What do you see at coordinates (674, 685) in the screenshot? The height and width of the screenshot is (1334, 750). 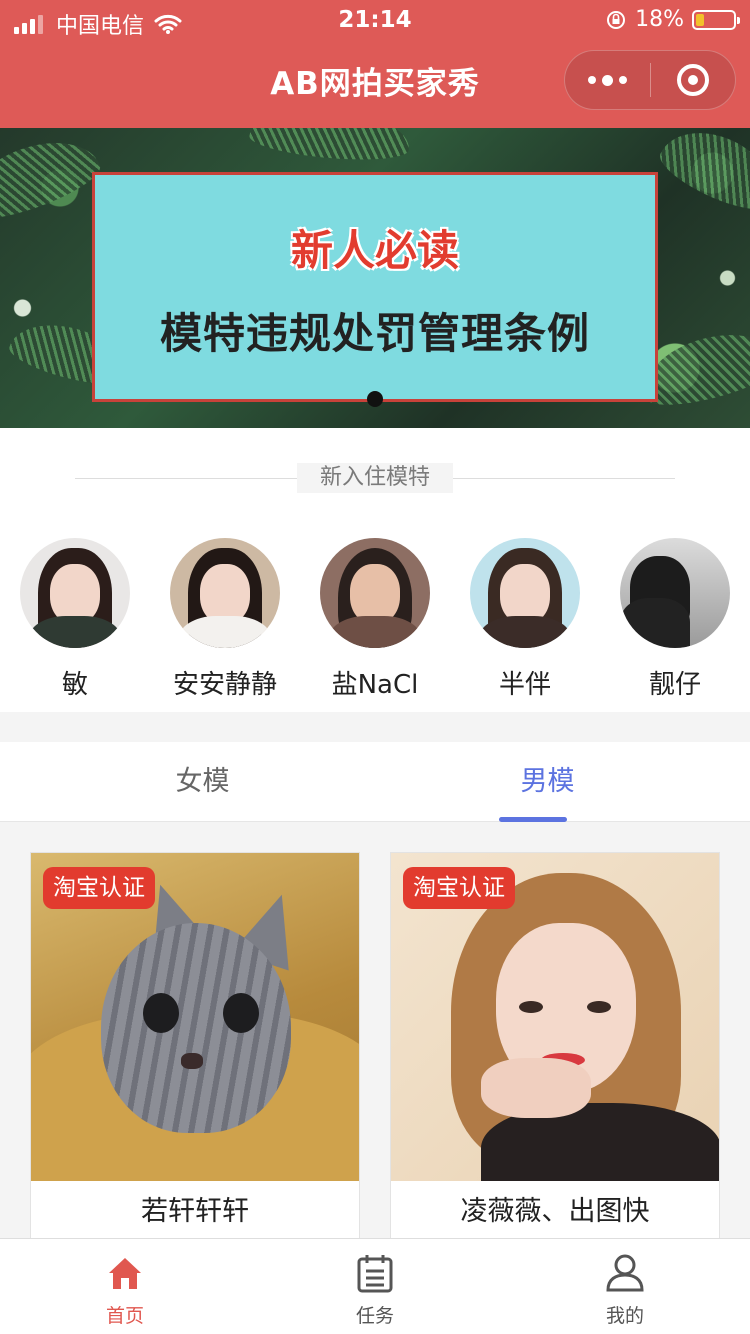 I see `model-name: 靓仔` at bounding box center [674, 685].